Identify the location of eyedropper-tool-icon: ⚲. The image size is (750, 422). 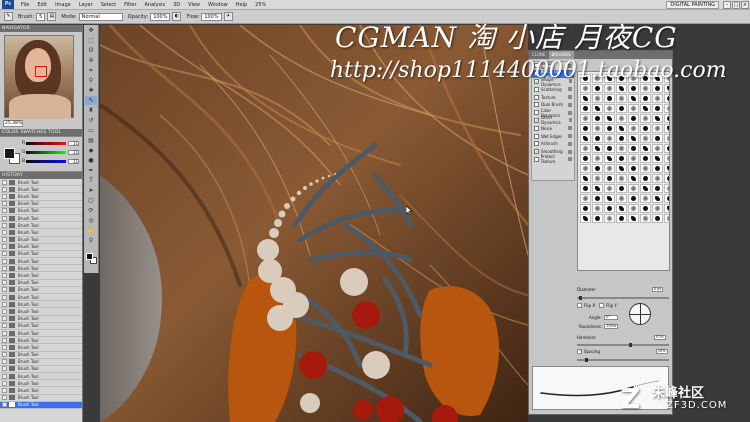
(91, 80).